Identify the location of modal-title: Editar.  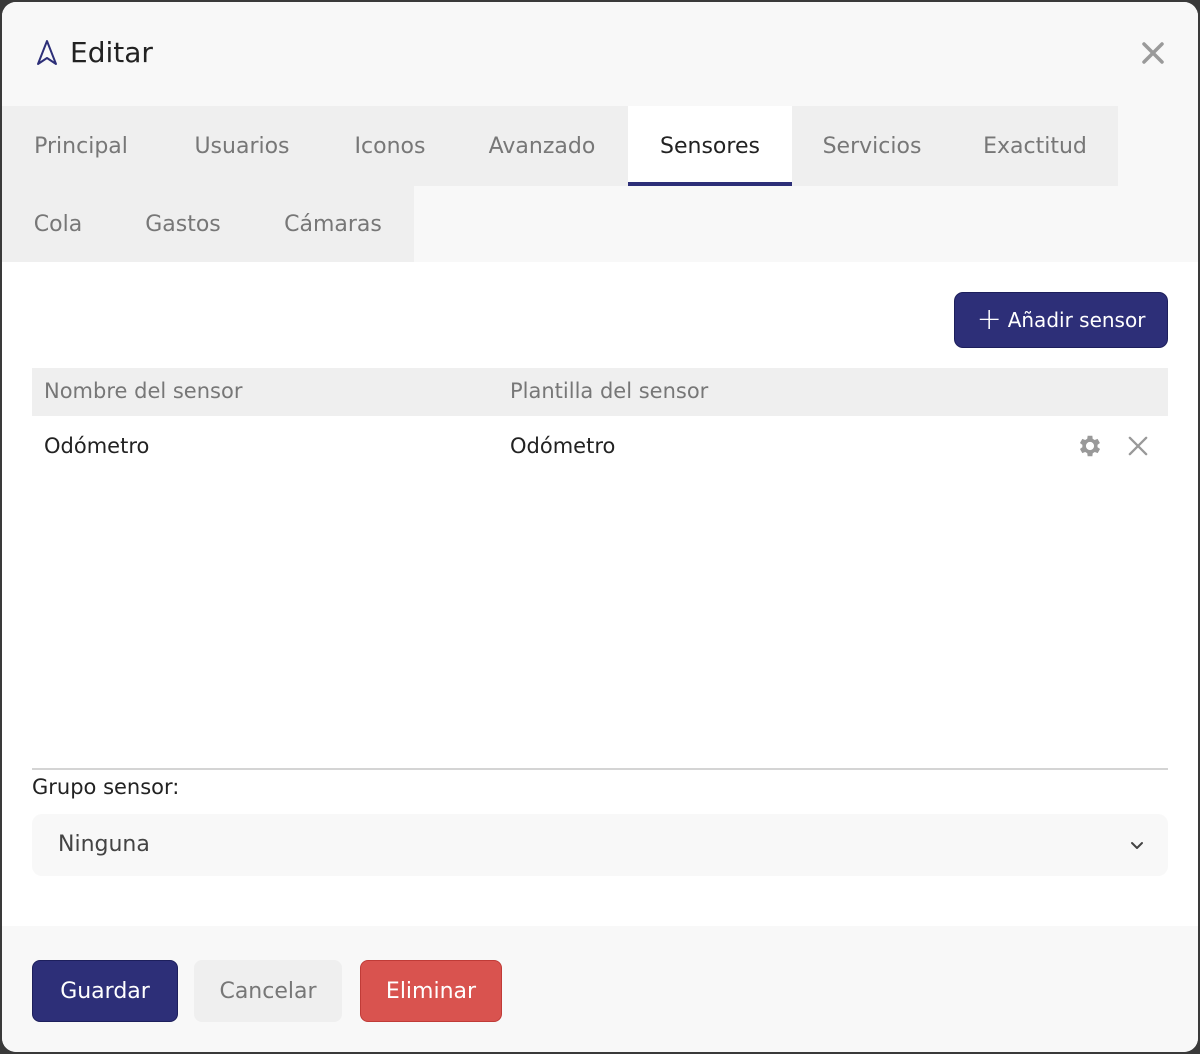
(111, 52).